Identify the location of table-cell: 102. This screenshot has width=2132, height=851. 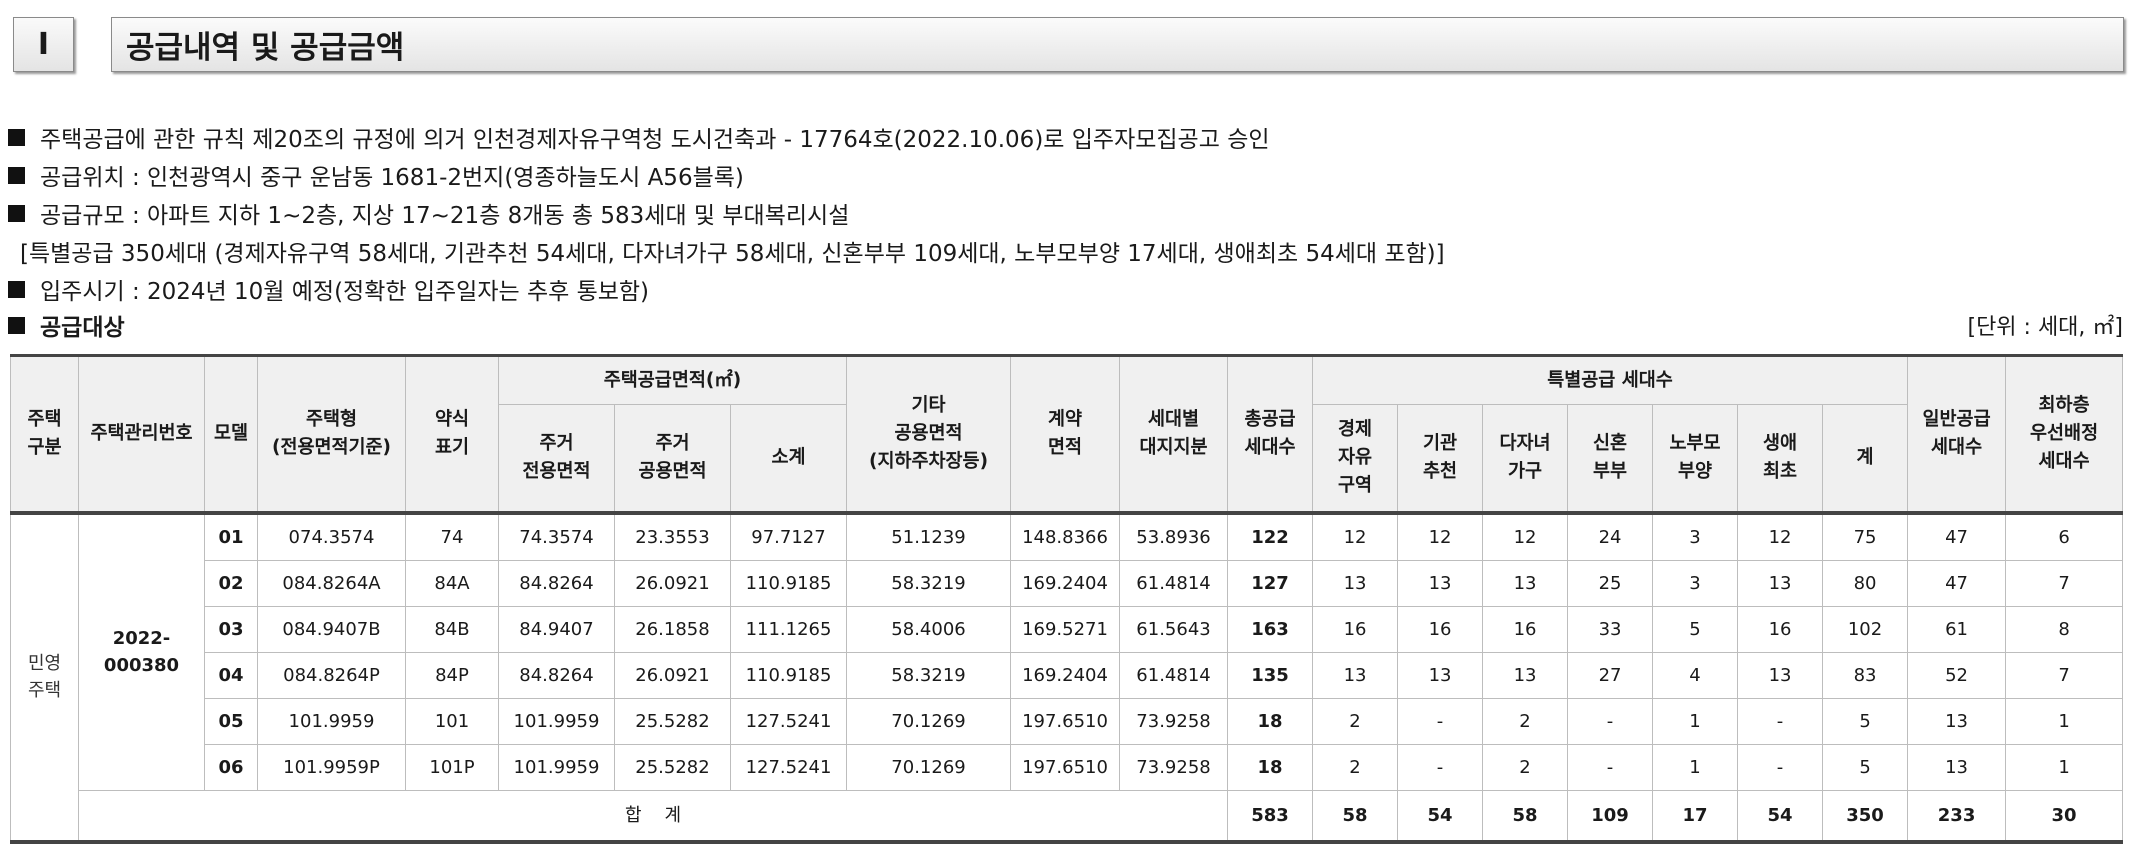
(1865, 629).